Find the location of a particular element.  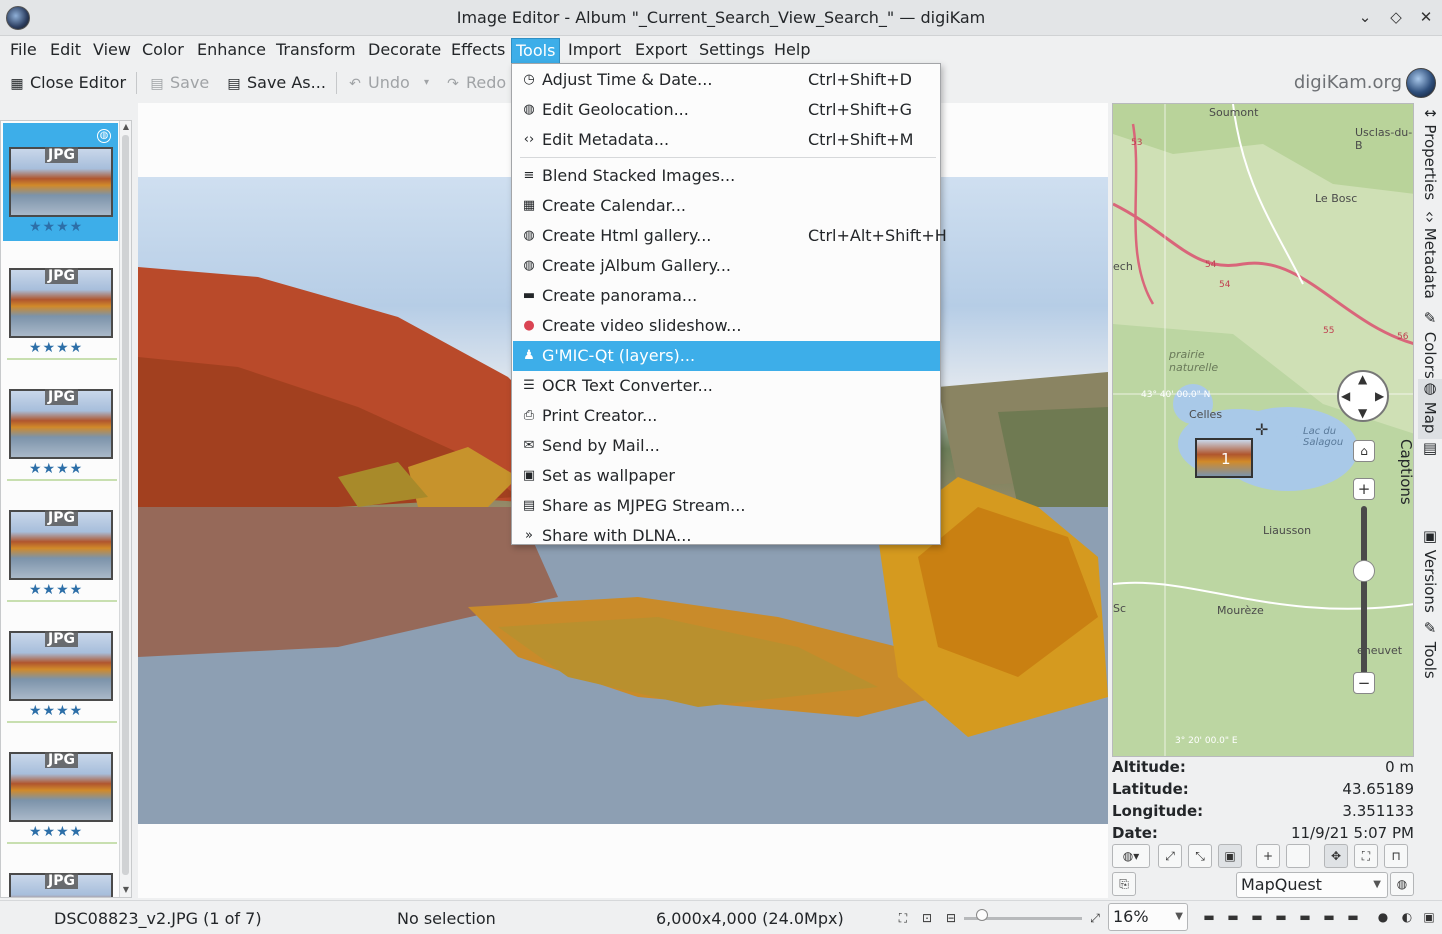

tab-properties: ↕ Properties is located at coordinates (1430, 159).